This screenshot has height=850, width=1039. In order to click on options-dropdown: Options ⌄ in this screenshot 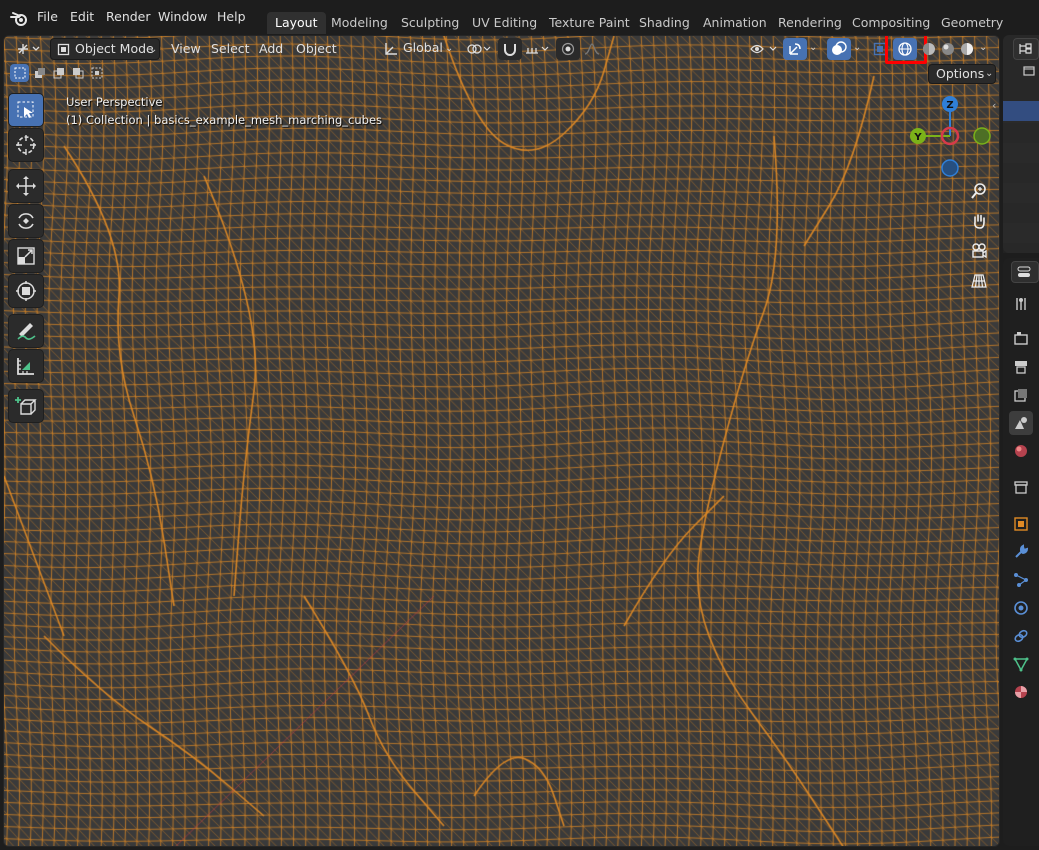, I will do `click(962, 74)`.